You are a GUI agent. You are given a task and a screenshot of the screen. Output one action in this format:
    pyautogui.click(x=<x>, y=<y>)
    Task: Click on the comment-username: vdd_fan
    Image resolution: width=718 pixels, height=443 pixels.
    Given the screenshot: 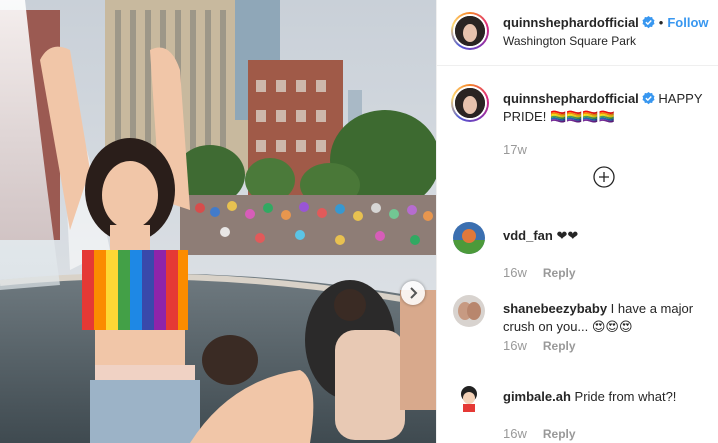 What is the action you would take?
    pyautogui.click(x=528, y=235)
    